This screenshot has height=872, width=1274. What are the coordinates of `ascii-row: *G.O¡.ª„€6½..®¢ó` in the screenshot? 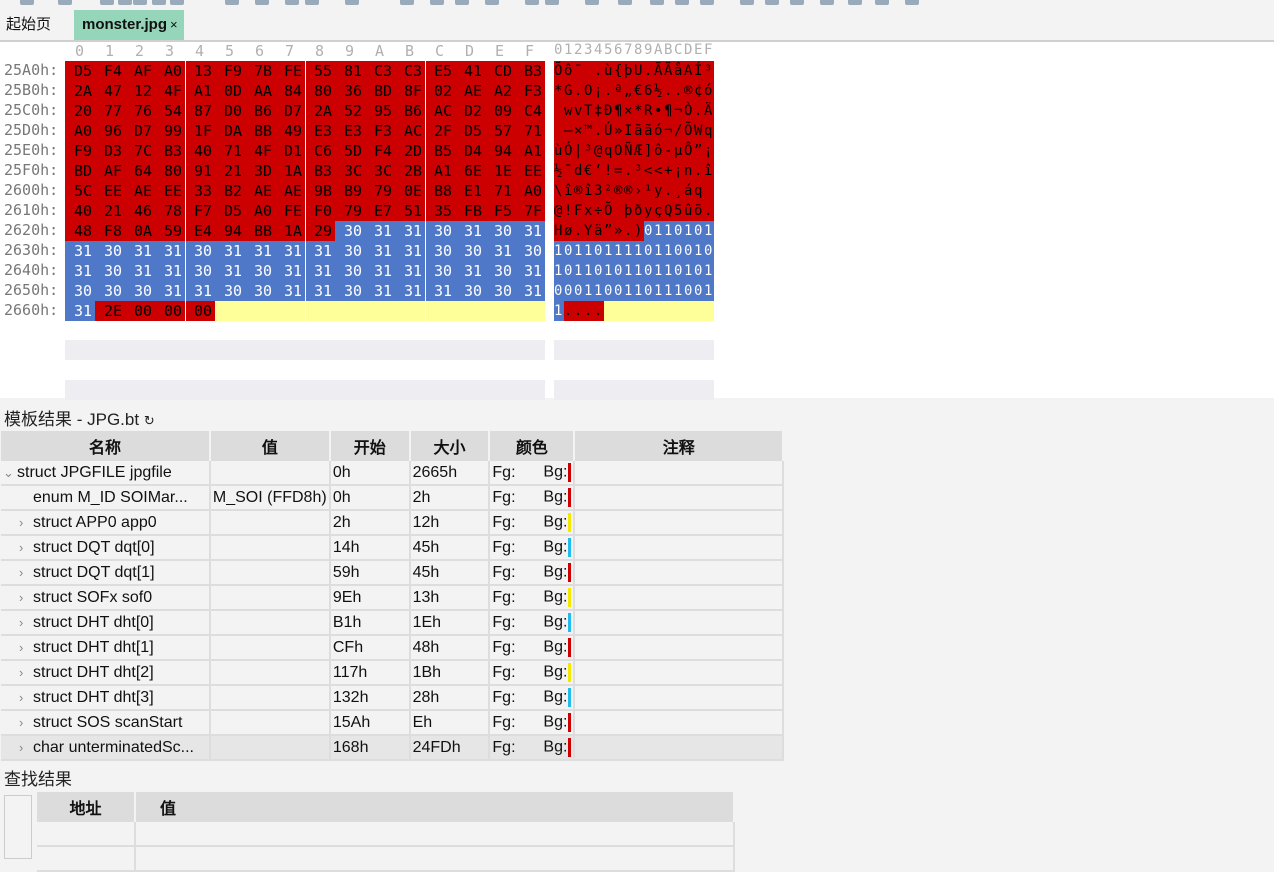 It's located at (634, 91).